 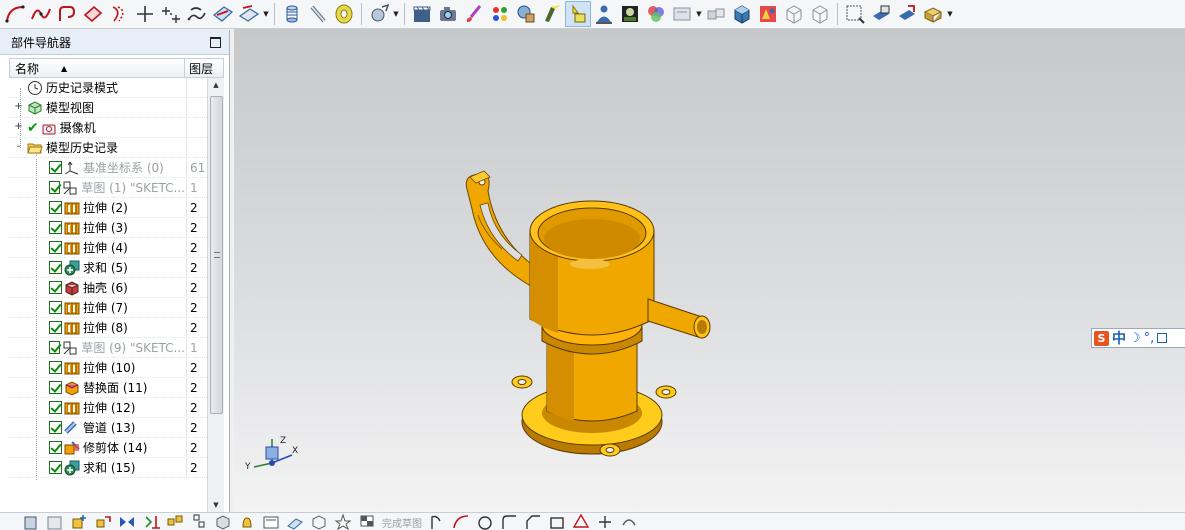 What do you see at coordinates (881, 14) in the screenshot?
I see `clipping-plane-icon` at bounding box center [881, 14].